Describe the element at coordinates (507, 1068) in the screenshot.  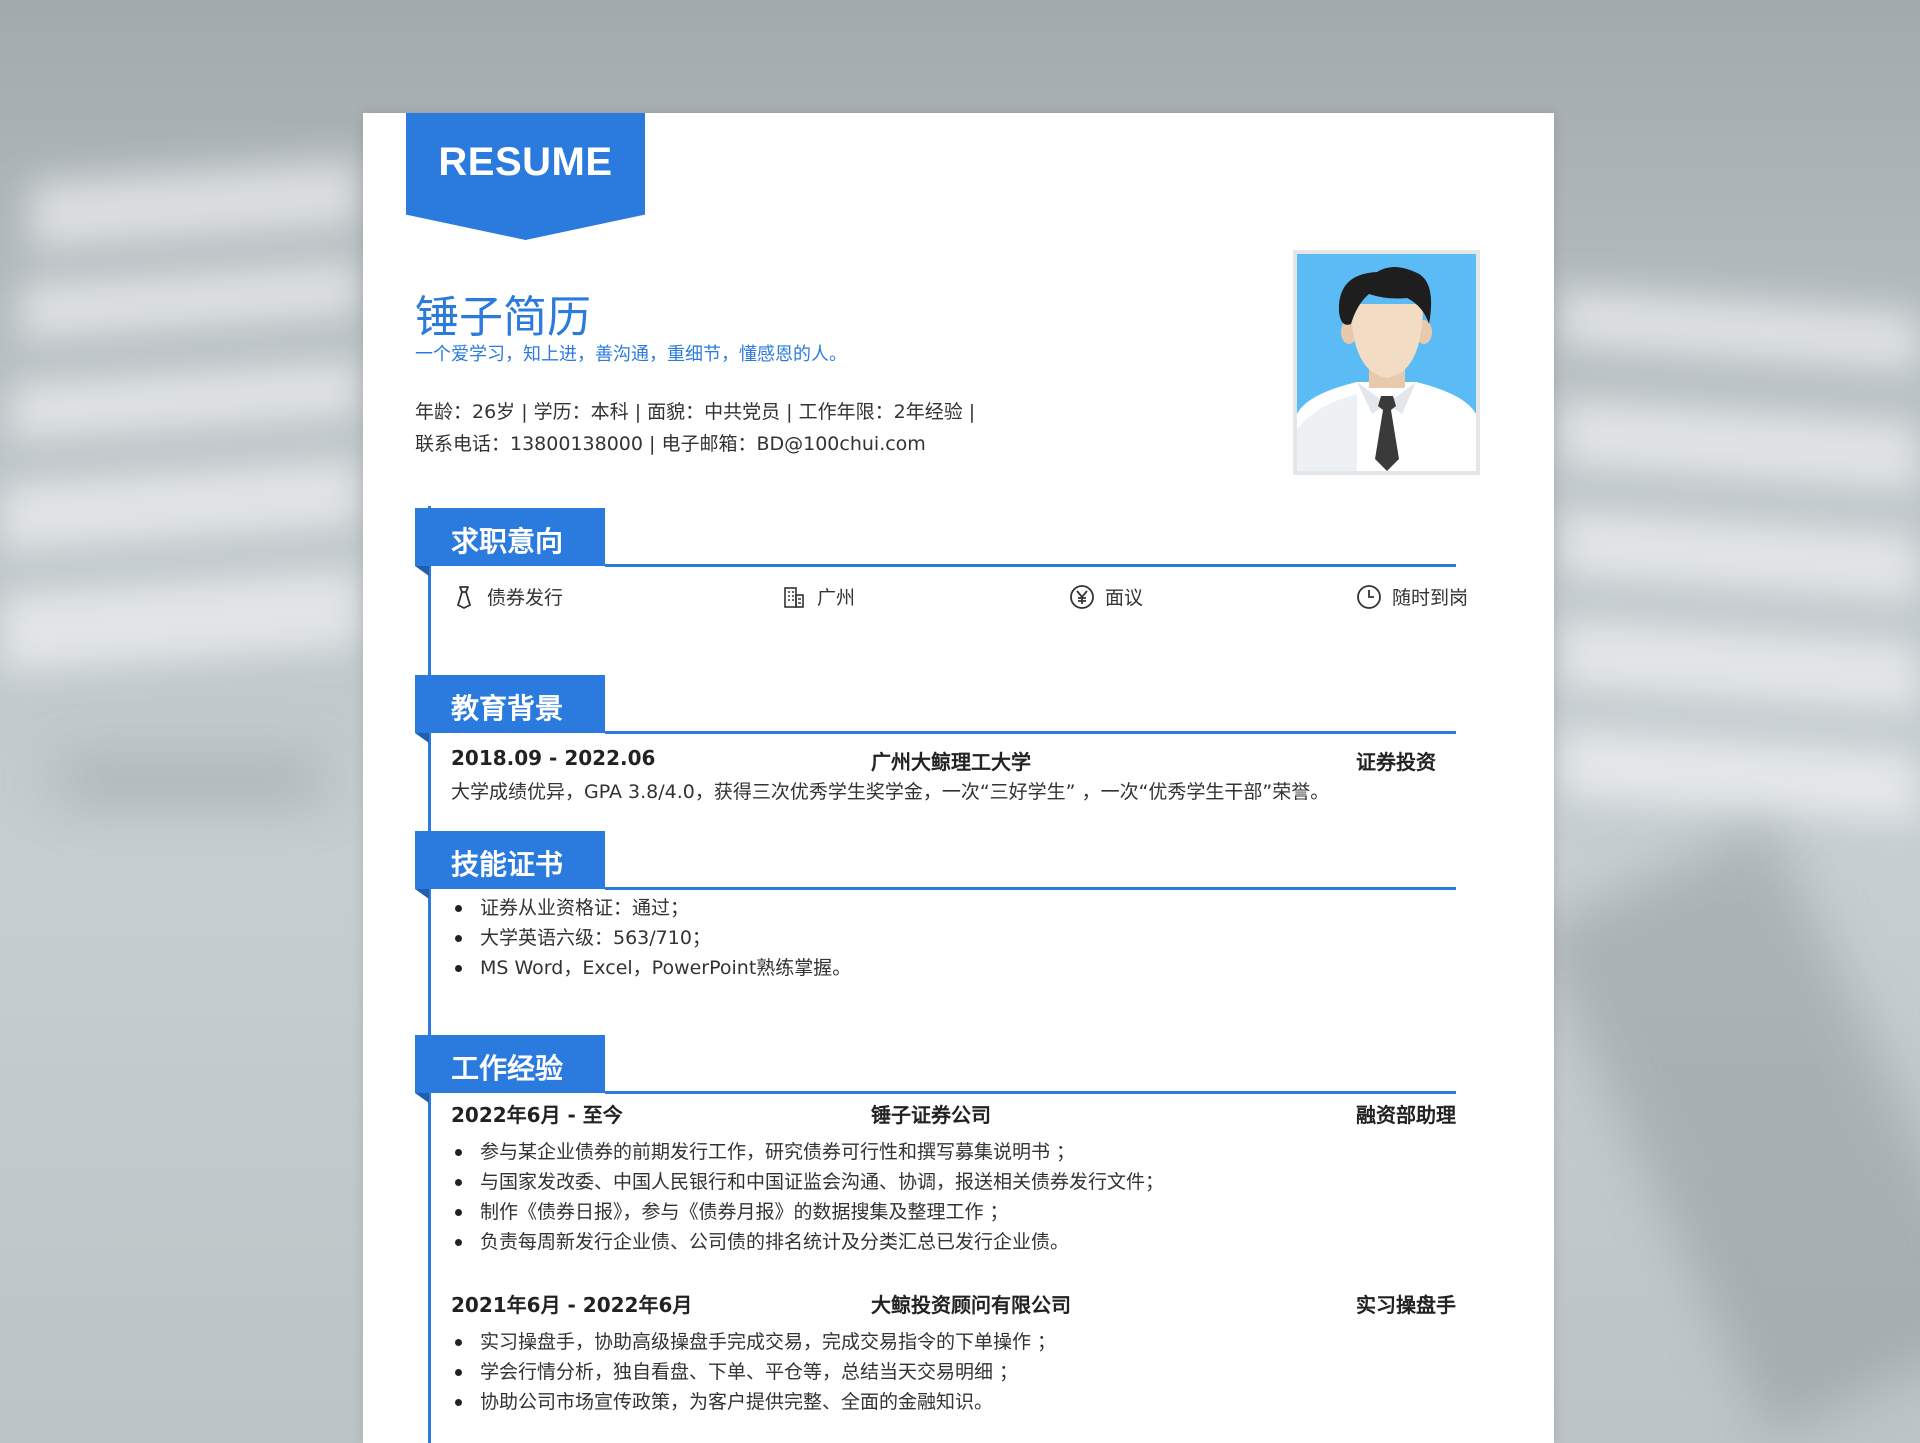
I see `section-title: 工作经验` at that location.